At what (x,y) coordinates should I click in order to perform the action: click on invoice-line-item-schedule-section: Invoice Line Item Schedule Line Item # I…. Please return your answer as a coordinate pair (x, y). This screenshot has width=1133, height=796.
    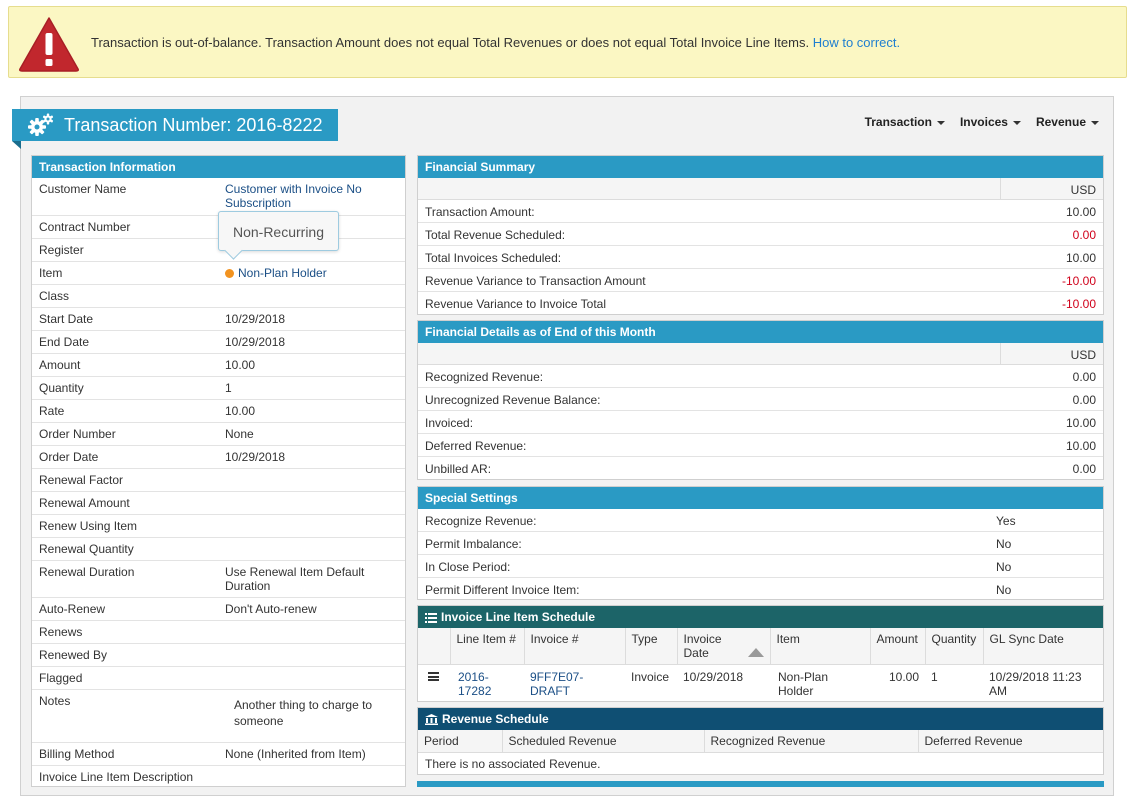
    Looking at the image, I should click on (760, 653).